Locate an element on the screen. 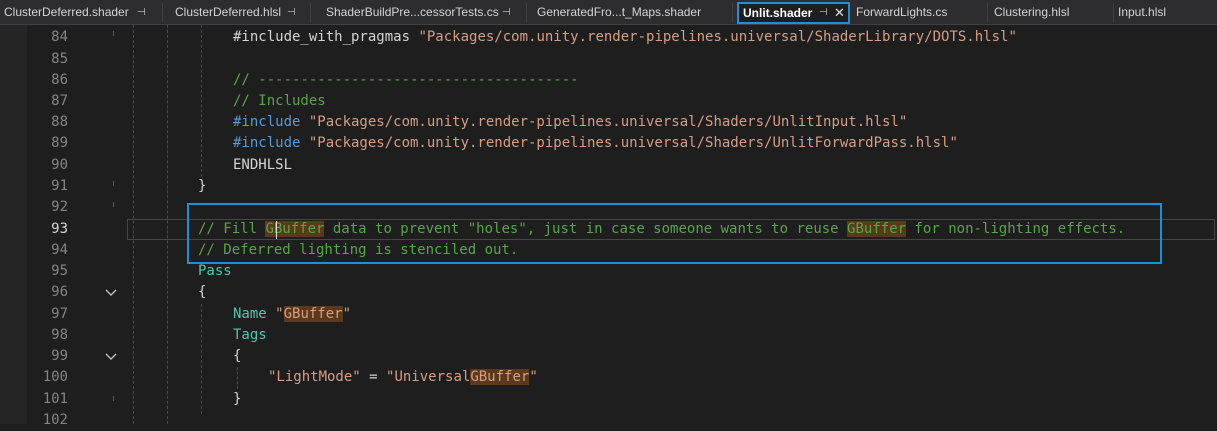  tab-shaderbuildpreprocessortests: ShaderBuildPre...cessorTests.cs ⊣ is located at coordinates (424, 12).